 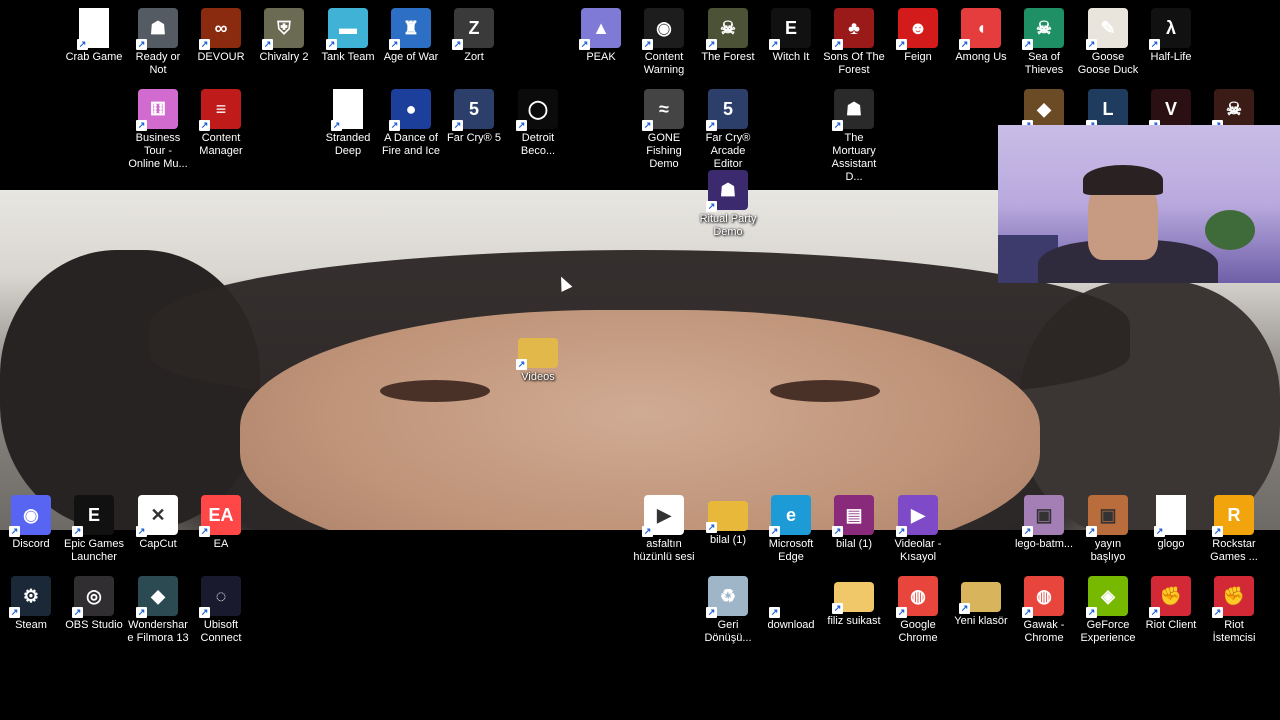 I want to click on wallpaper-eye-right, so click(x=825, y=391).